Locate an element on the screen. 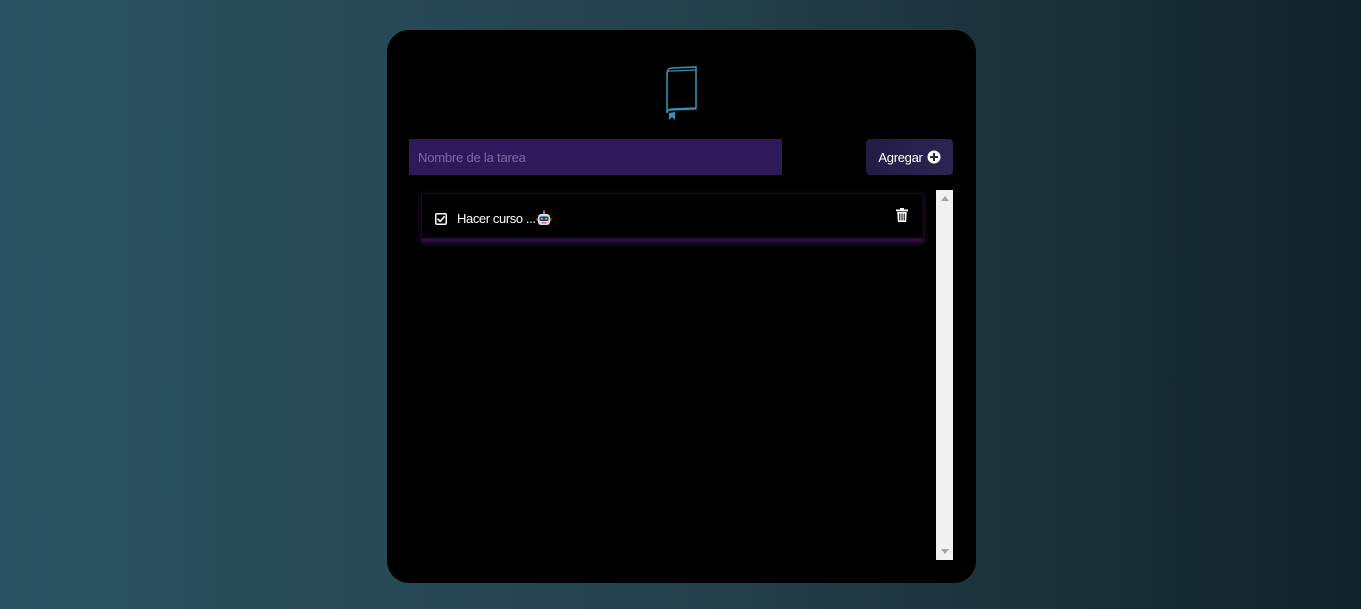  task-name-input is located at coordinates (595, 157).